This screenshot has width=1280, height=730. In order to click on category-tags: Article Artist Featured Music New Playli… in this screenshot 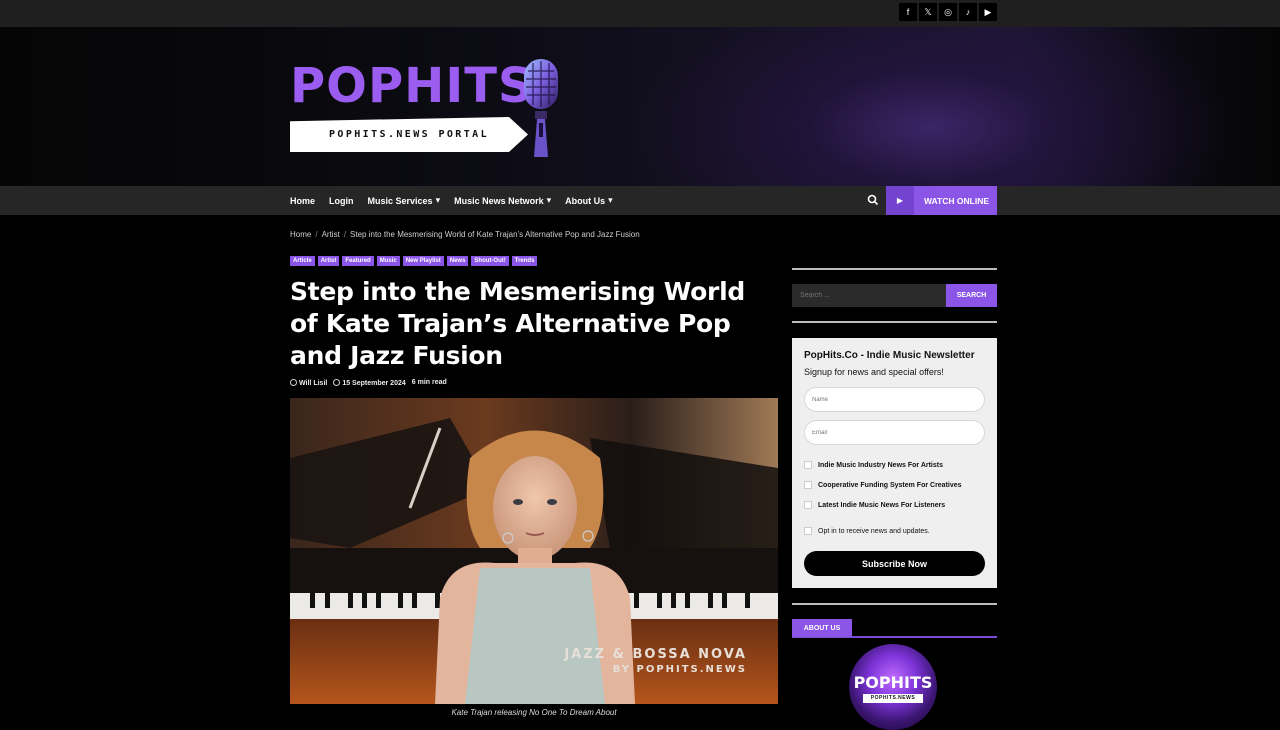, I will do `click(414, 261)`.